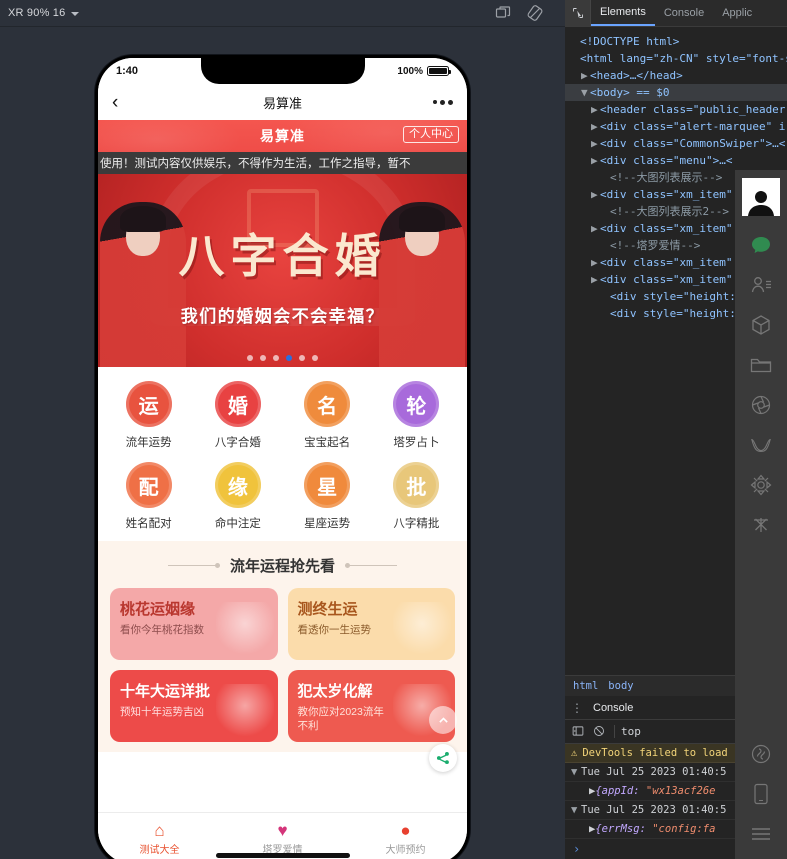  Describe the element at coordinates (237, 415) in the screenshot. I see `menu-item-2: 婚八字合婚` at that location.